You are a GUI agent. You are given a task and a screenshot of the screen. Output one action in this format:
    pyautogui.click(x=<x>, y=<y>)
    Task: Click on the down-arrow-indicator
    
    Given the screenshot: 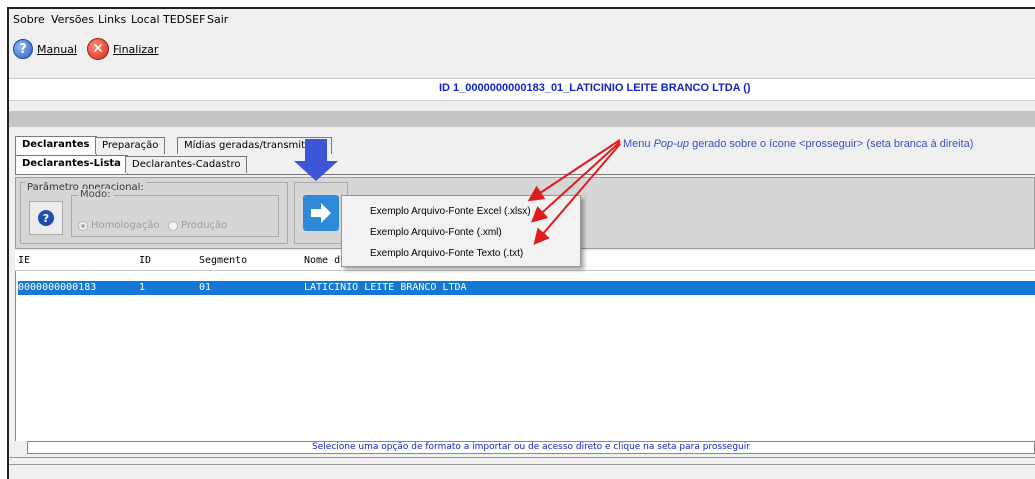 What is the action you would take?
    pyautogui.click(x=316, y=160)
    